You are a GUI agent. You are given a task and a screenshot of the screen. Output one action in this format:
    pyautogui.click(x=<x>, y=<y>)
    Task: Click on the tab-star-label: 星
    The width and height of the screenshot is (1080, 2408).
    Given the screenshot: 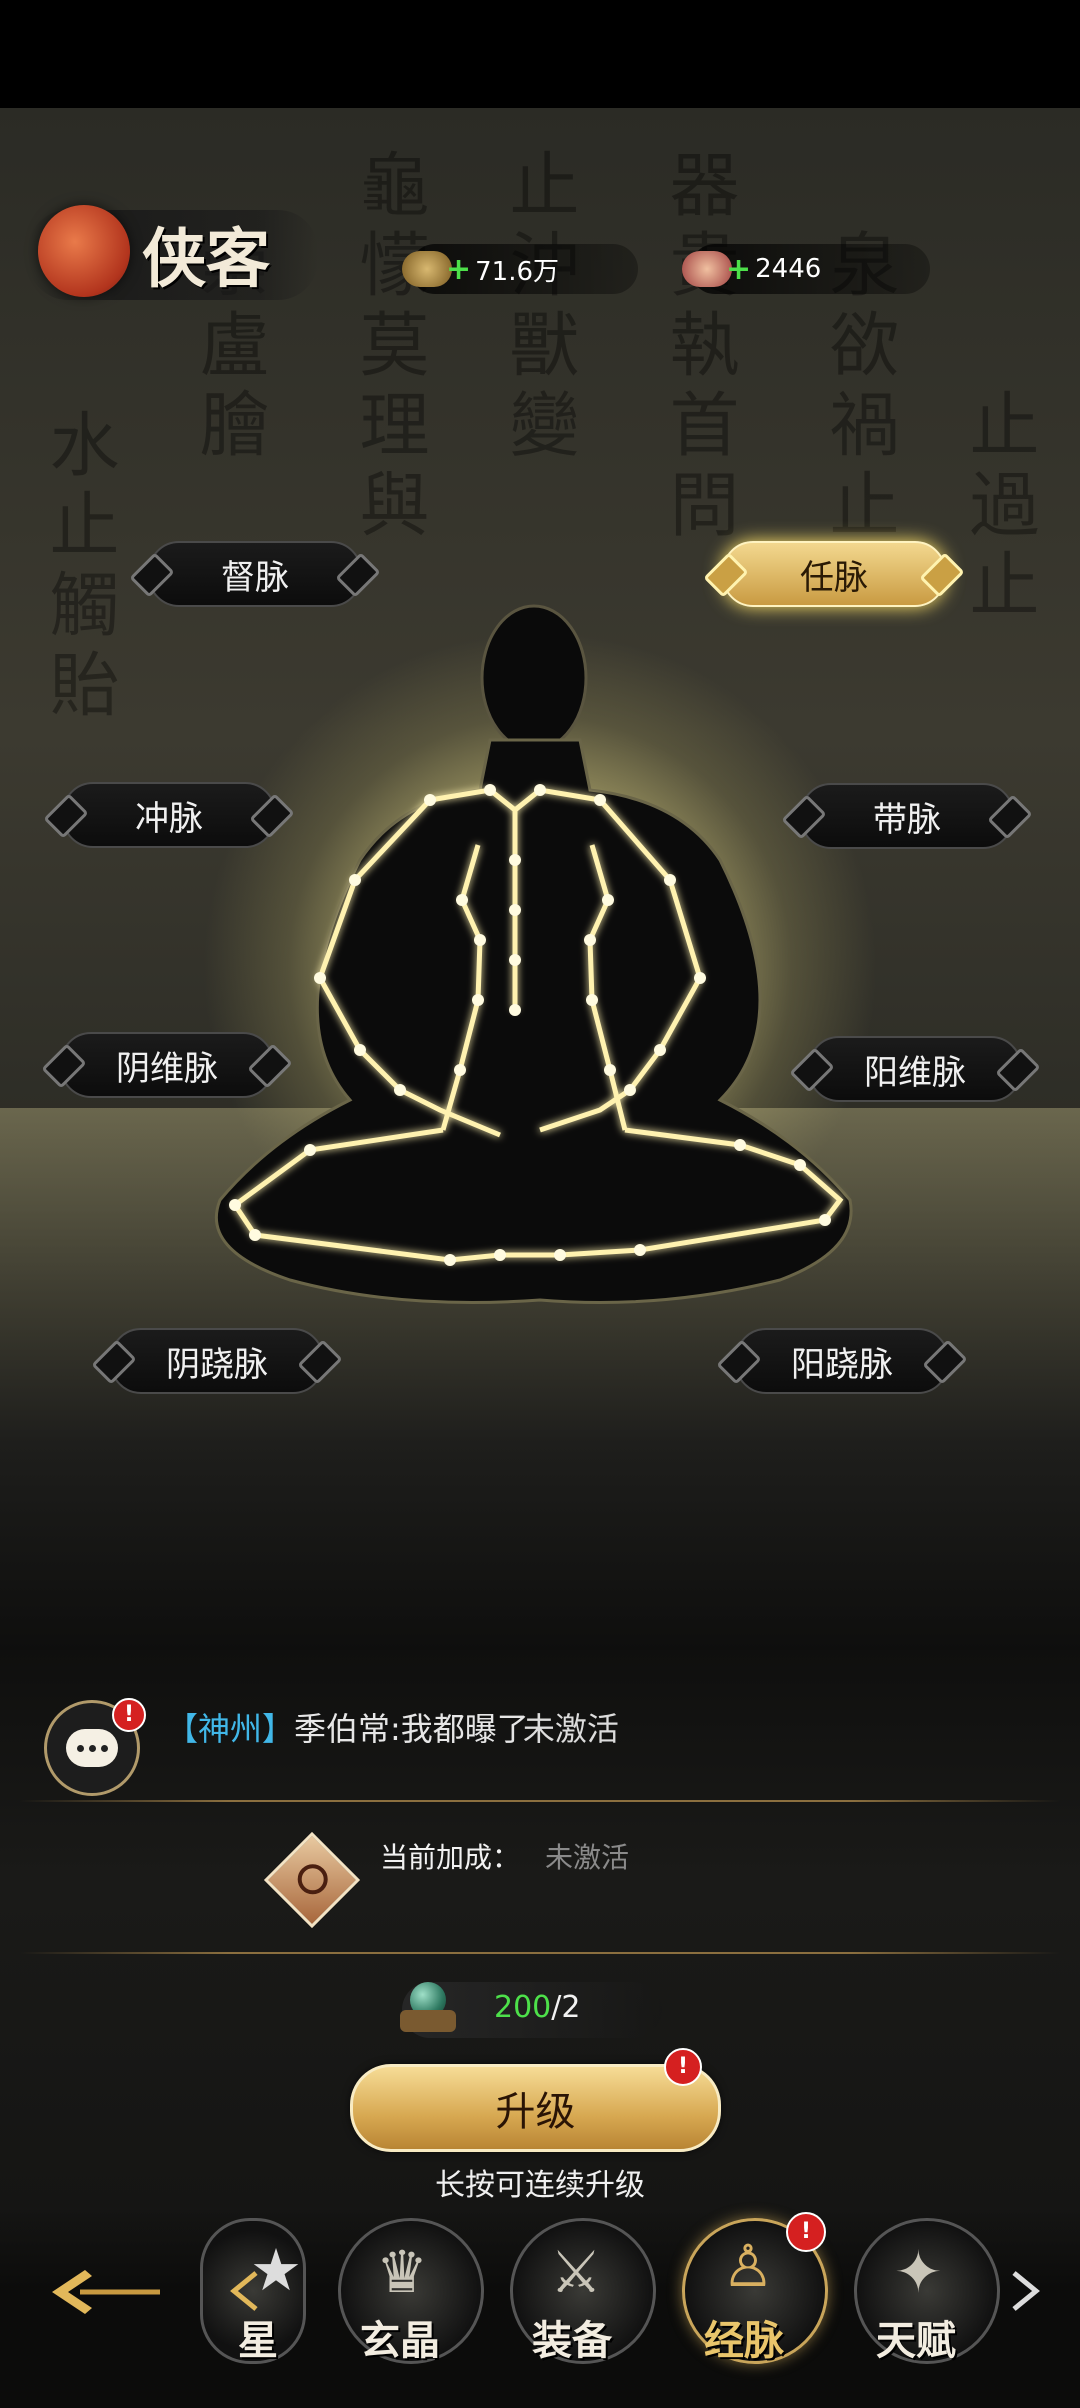 What is the action you would take?
    pyautogui.click(x=258, y=2340)
    